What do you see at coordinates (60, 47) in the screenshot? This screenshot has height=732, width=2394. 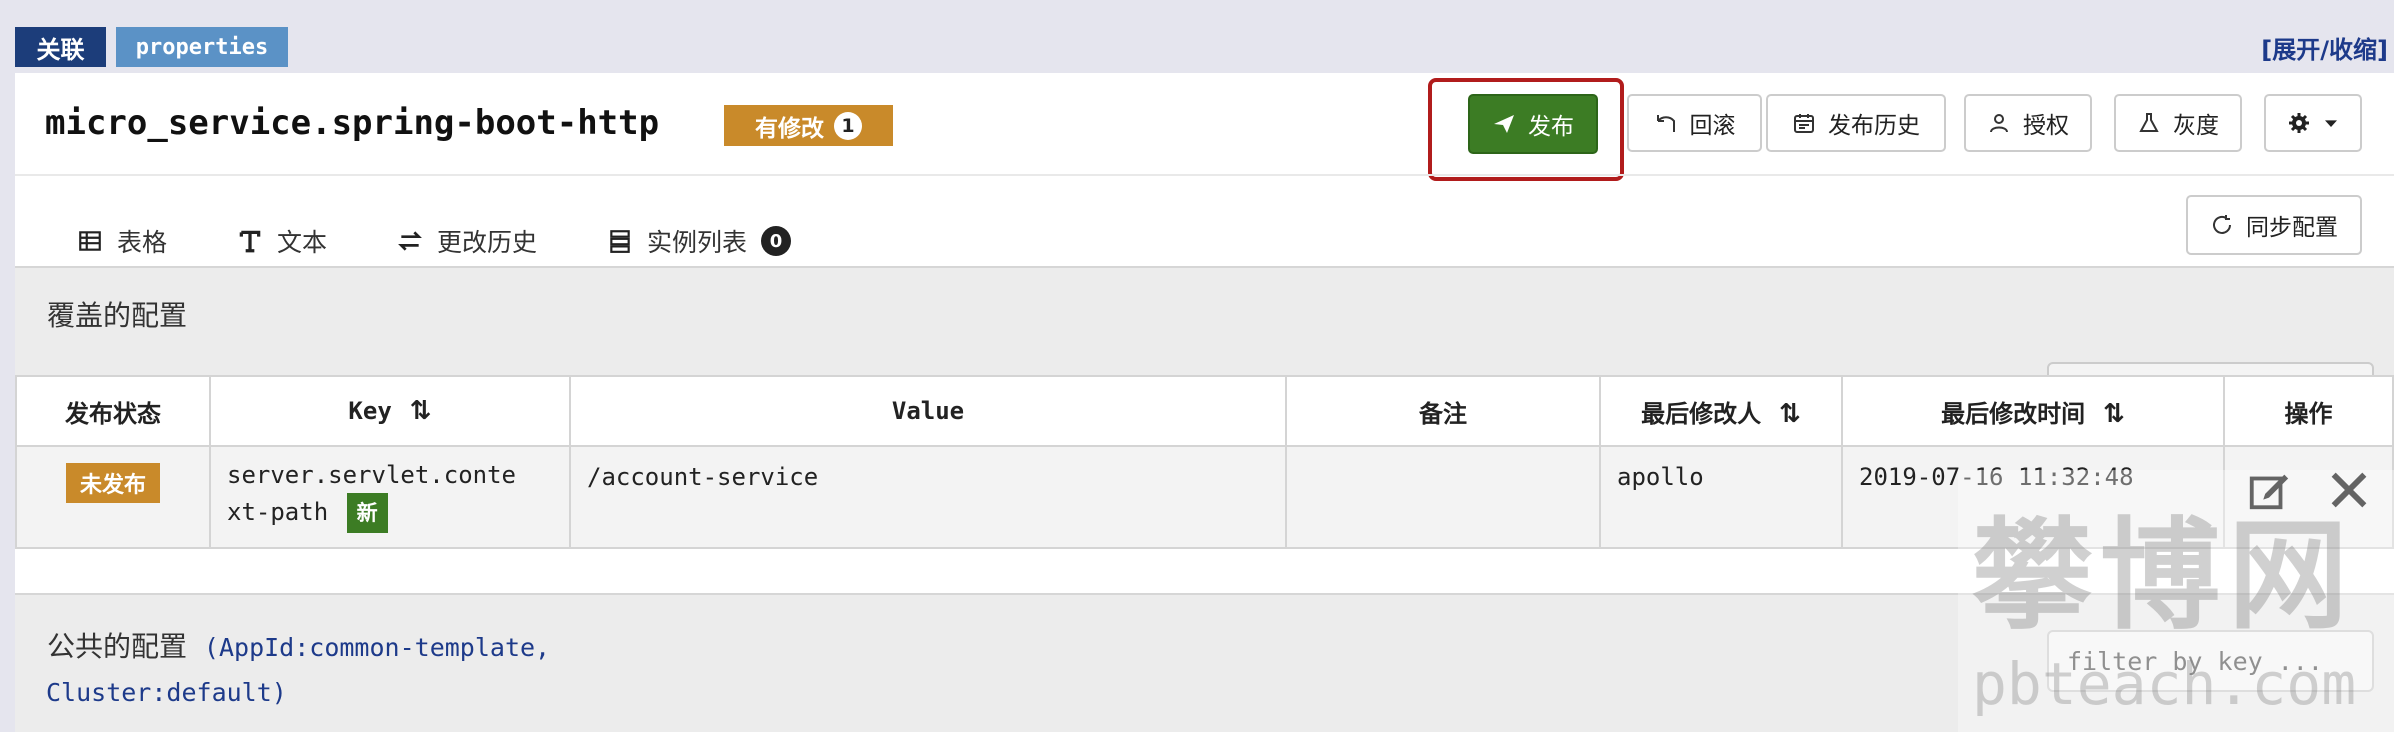 I see `link-tag: 关联` at bounding box center [60, 47].